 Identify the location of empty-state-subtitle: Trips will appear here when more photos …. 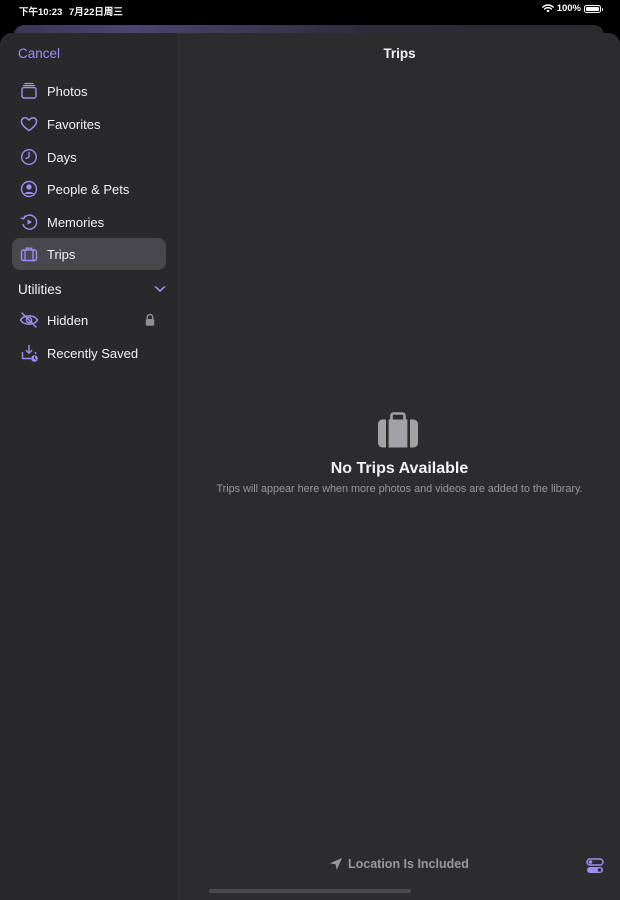
(399, 489).